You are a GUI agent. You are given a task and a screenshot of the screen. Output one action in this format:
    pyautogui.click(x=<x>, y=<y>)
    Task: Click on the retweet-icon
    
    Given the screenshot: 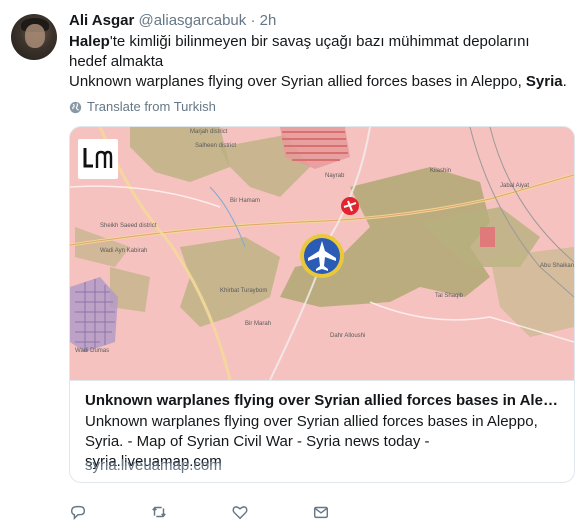 What is the action you would take?
    pyautogui.click(x=159, y=512)
    